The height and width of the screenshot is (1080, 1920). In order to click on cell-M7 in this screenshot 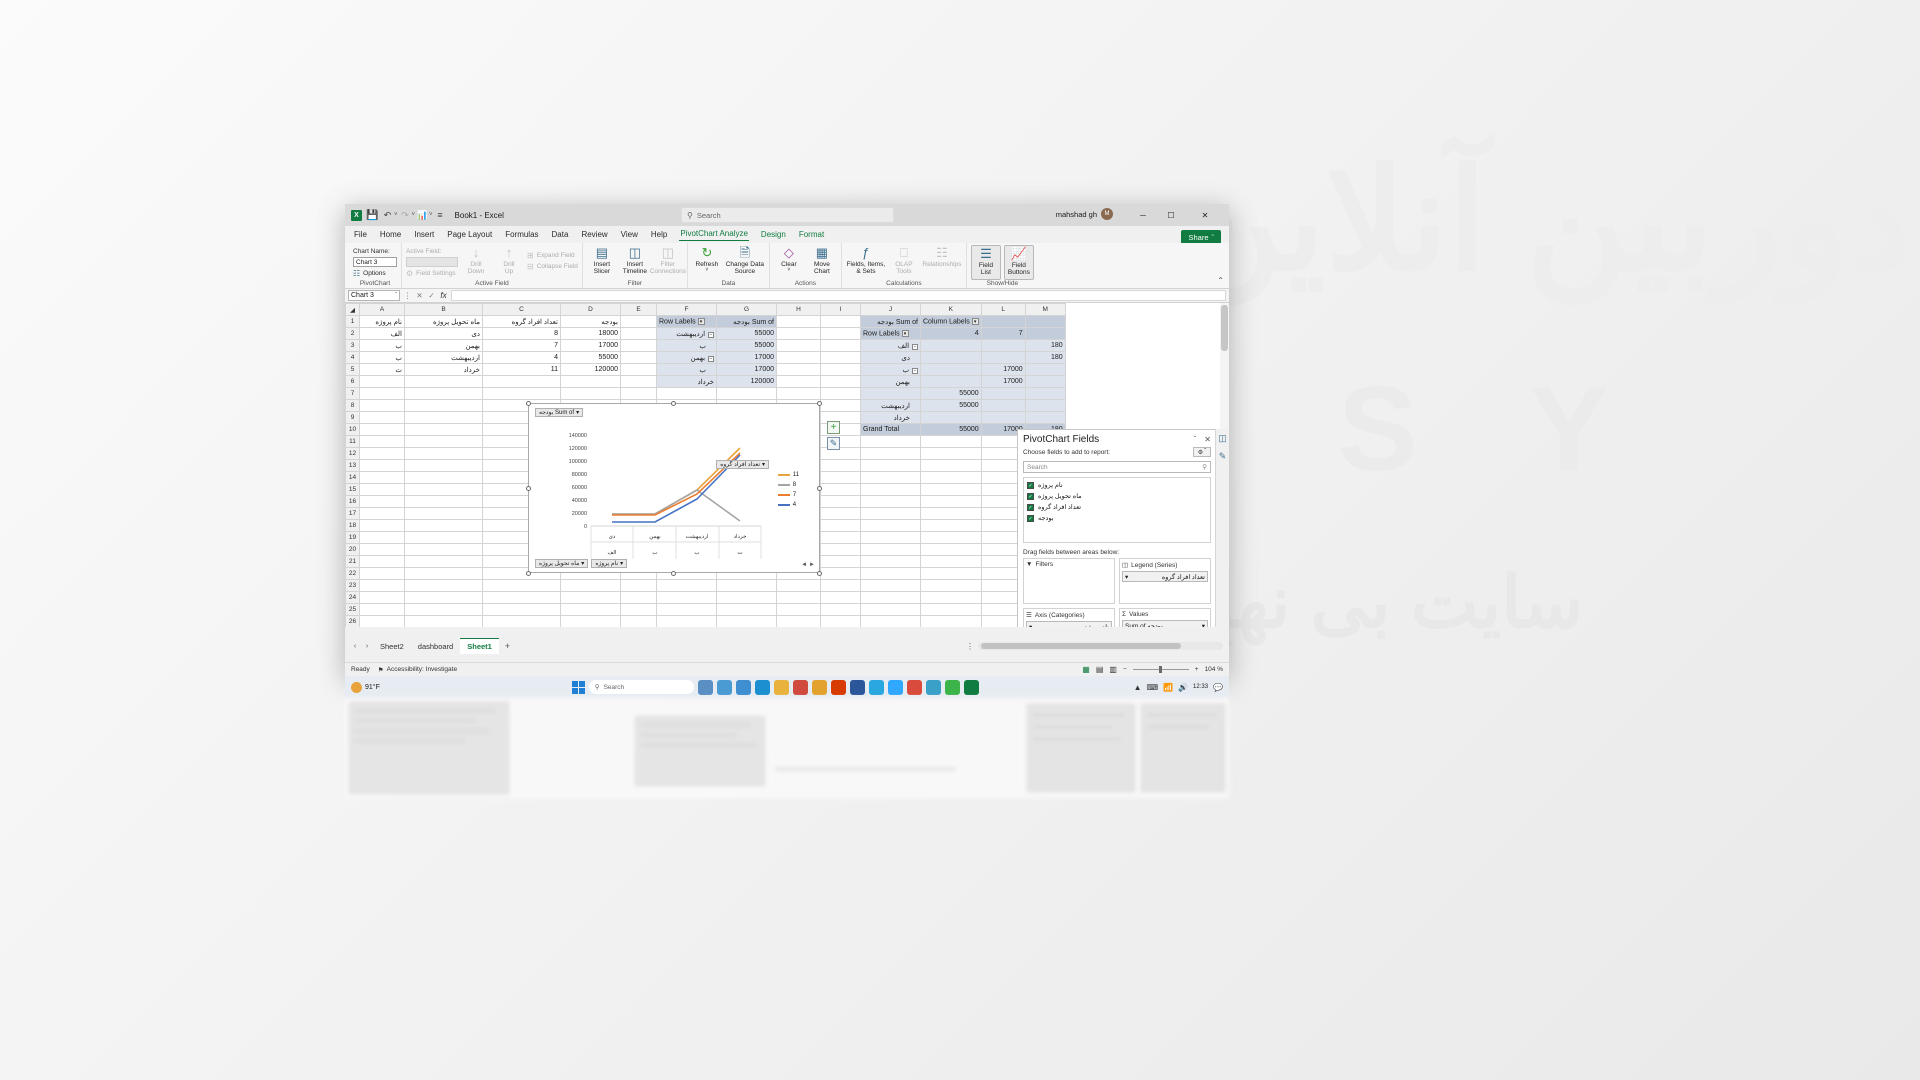, I will do `click(1045, 393)`.